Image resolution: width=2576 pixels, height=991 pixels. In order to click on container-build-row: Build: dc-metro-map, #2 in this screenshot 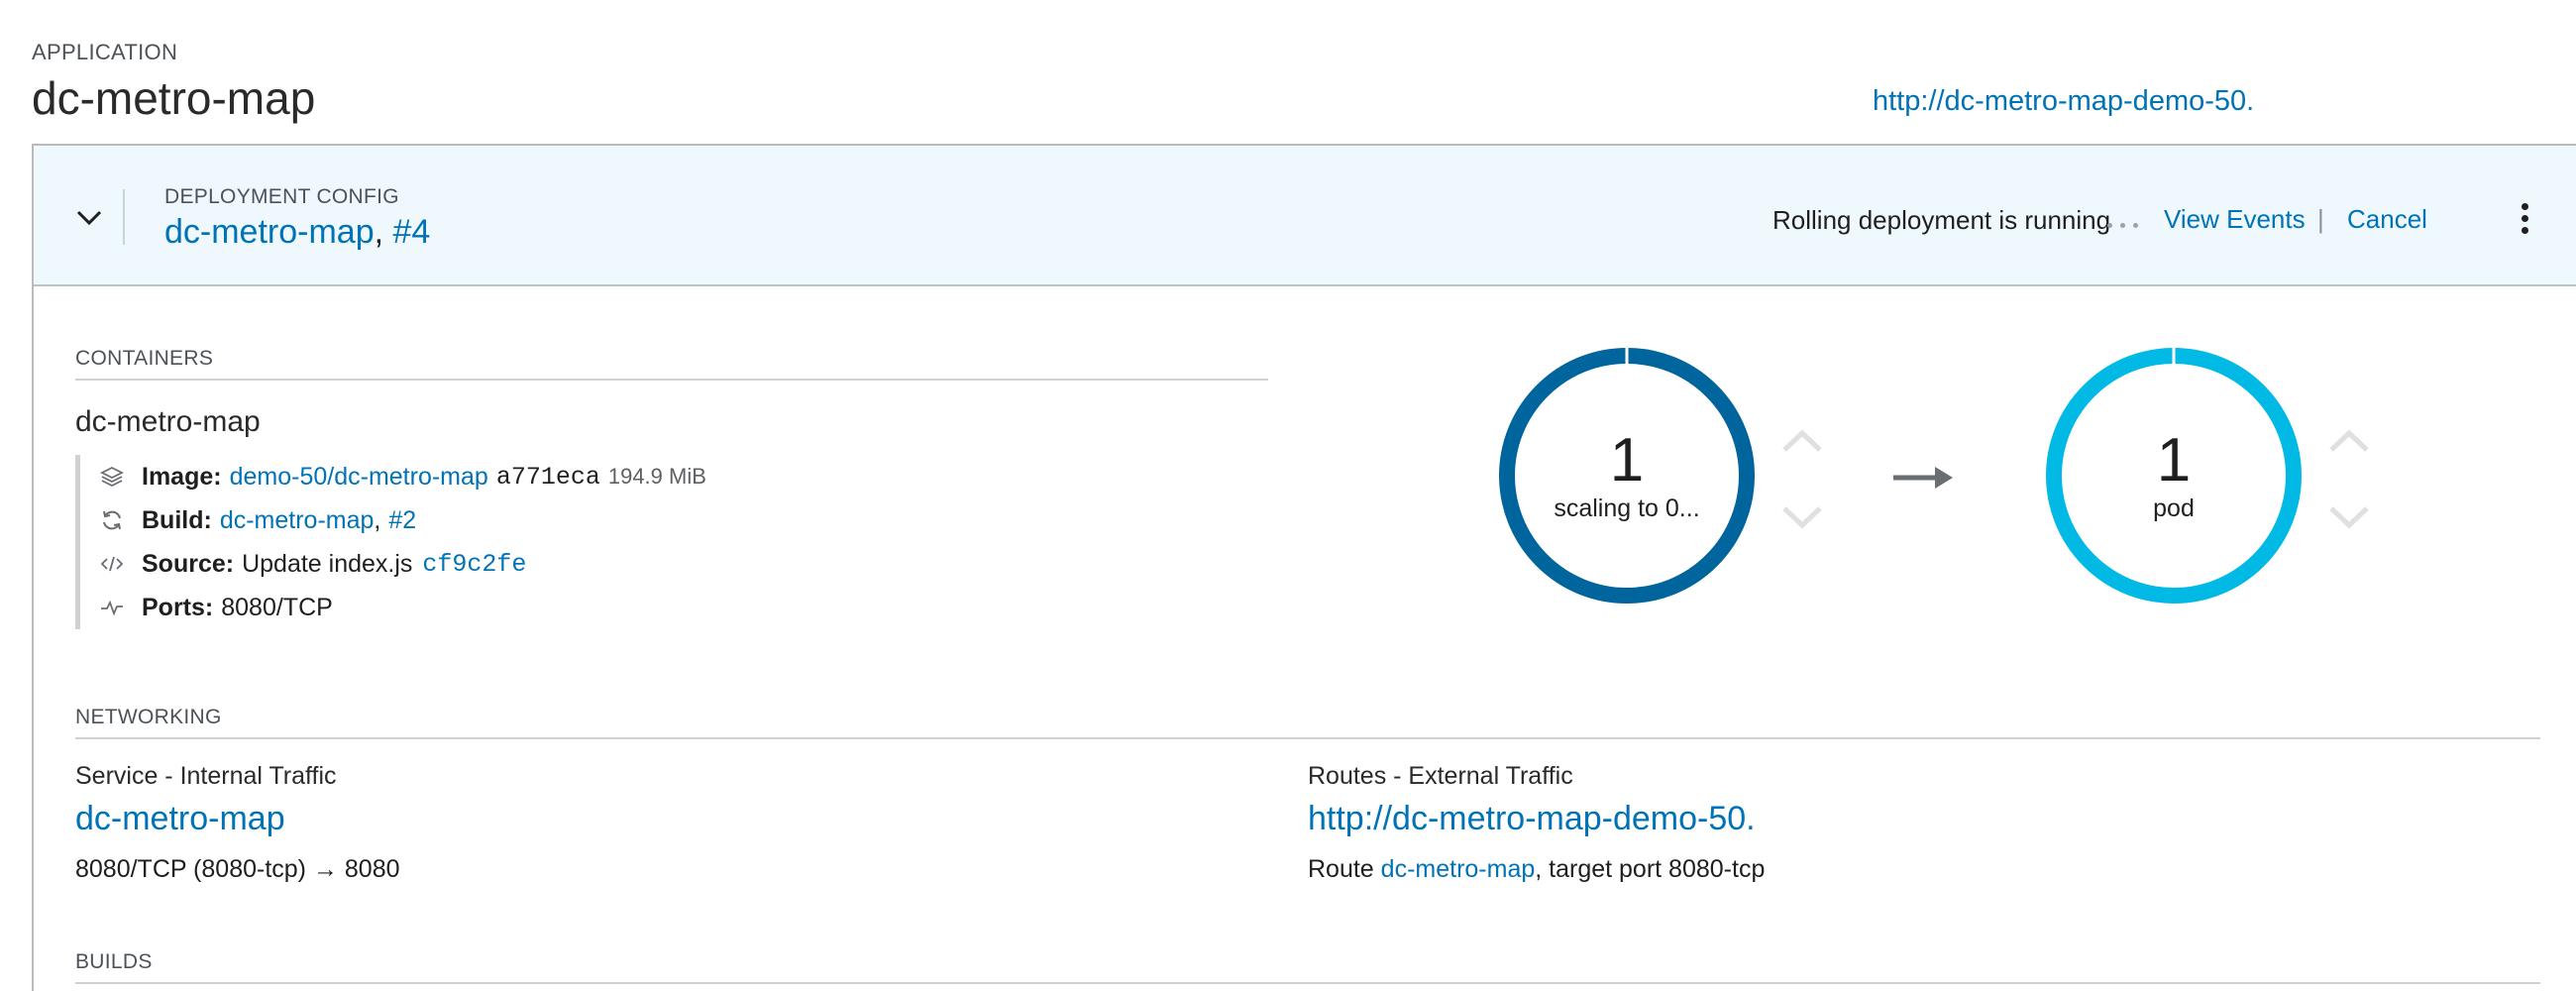, I will do `click(403, 520)`.